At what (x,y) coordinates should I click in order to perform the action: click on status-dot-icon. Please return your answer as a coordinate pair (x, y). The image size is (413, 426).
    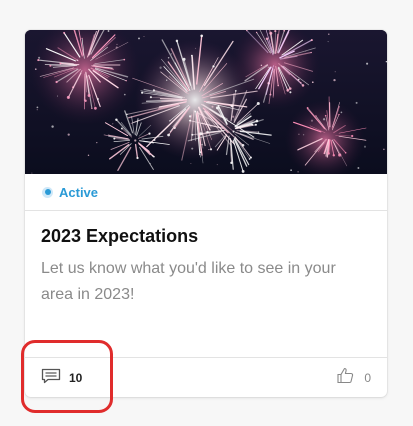
    Looking at the image, I should click on (47, 192).